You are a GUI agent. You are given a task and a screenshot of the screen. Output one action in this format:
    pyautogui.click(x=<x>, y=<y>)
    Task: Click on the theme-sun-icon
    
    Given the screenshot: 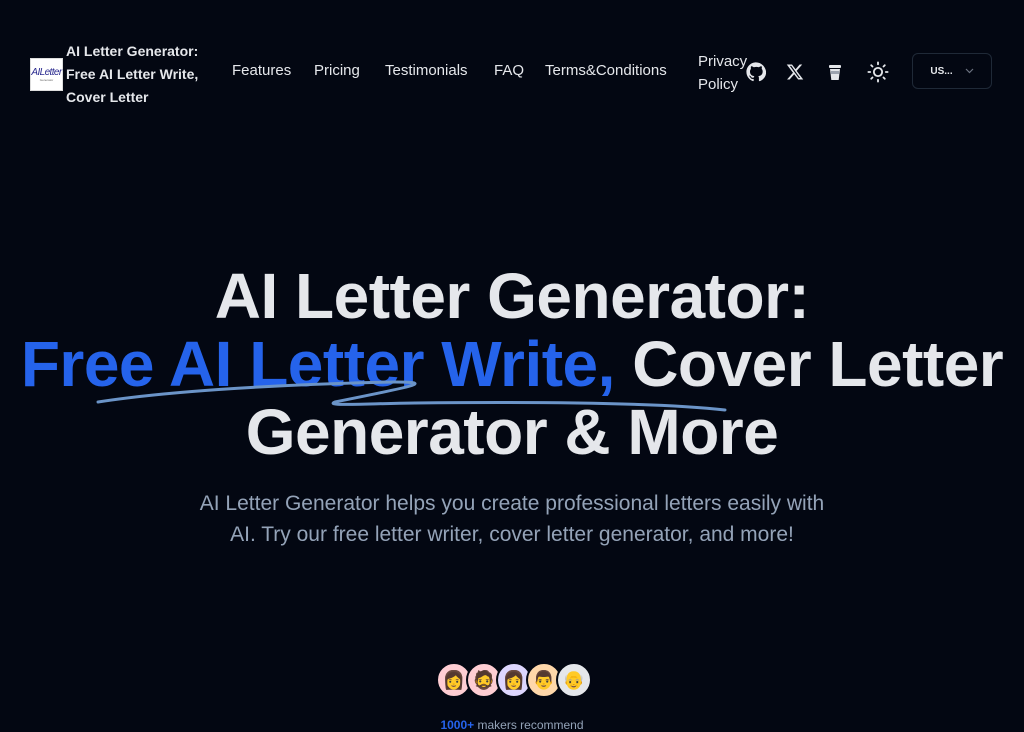 What is the action you would take?
    pyautogui.click(x=878, y=72)
    